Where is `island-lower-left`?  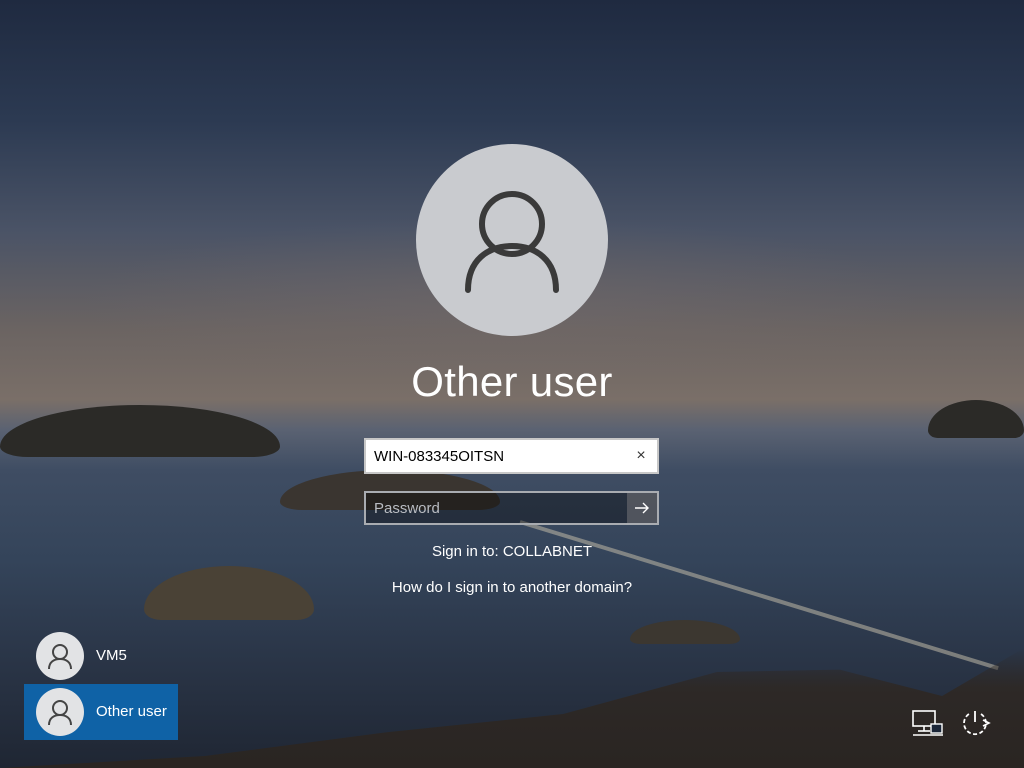
island-lower-left is located at coordinates (229, 593).